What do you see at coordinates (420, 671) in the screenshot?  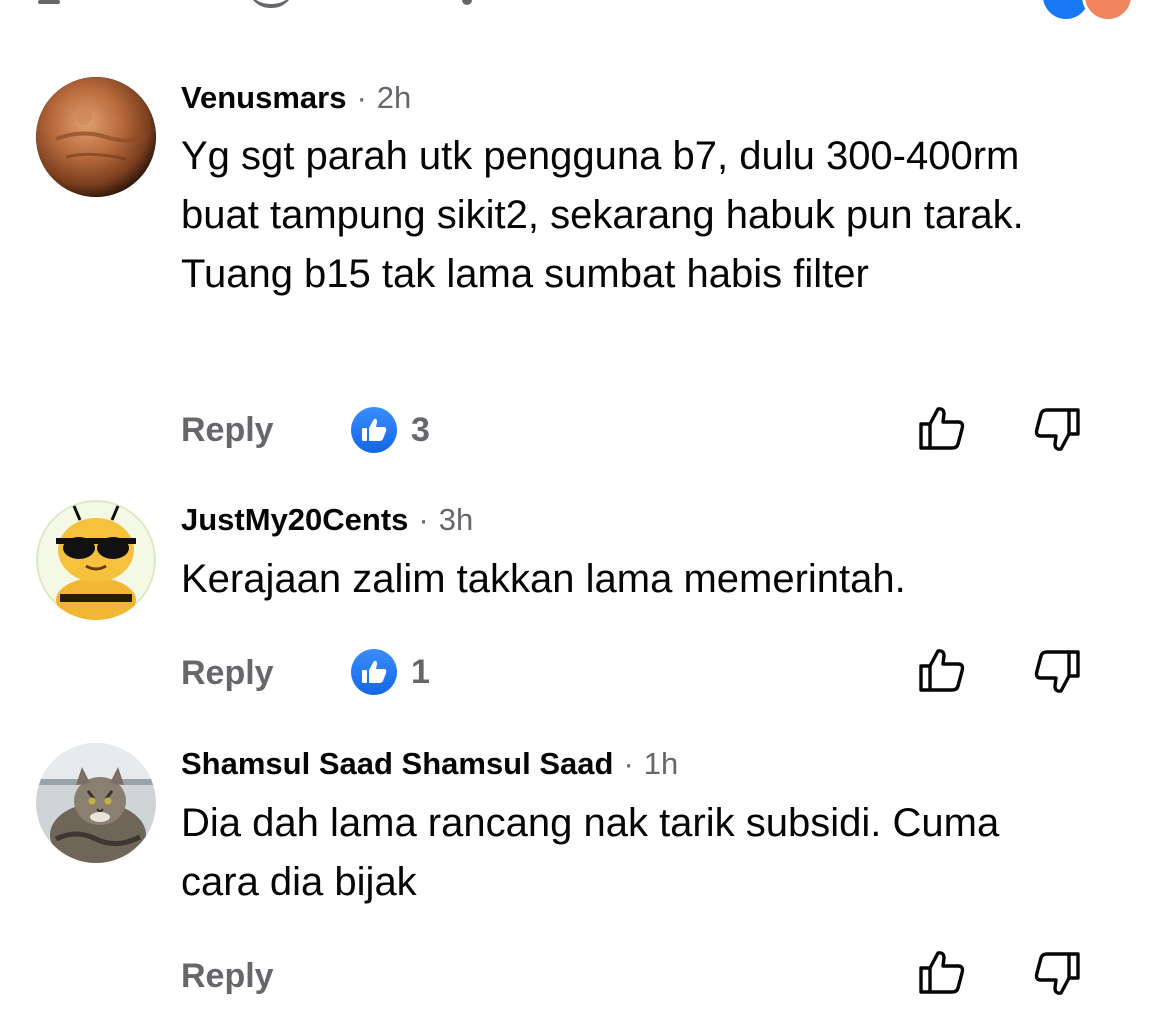 I see `like-number: 1` at bounding box center [420, 671].